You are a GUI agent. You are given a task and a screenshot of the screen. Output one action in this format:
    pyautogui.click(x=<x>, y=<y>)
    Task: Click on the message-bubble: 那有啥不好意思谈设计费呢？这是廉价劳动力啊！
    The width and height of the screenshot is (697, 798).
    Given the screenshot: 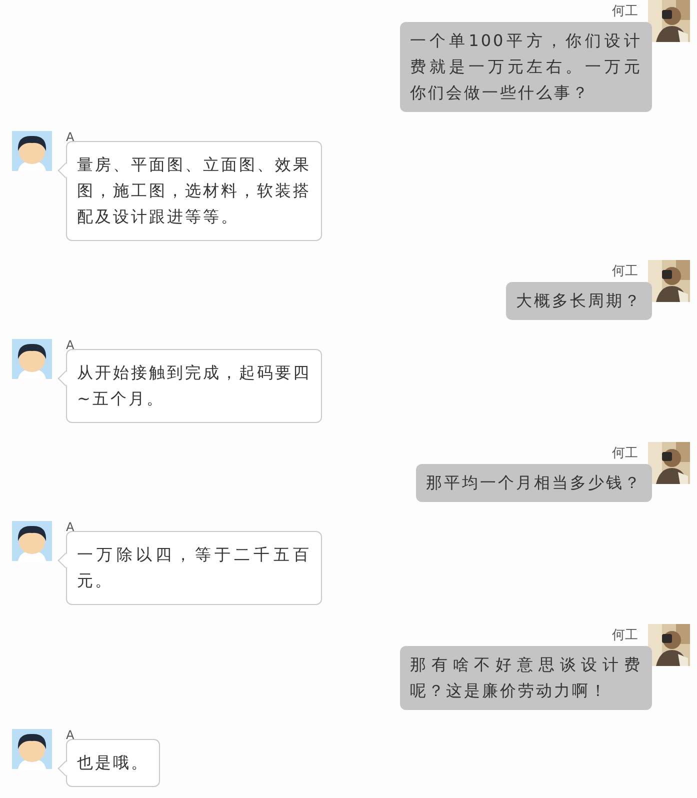 What is the action you would take?
    pyautogui.click(x=526, y=678)
    